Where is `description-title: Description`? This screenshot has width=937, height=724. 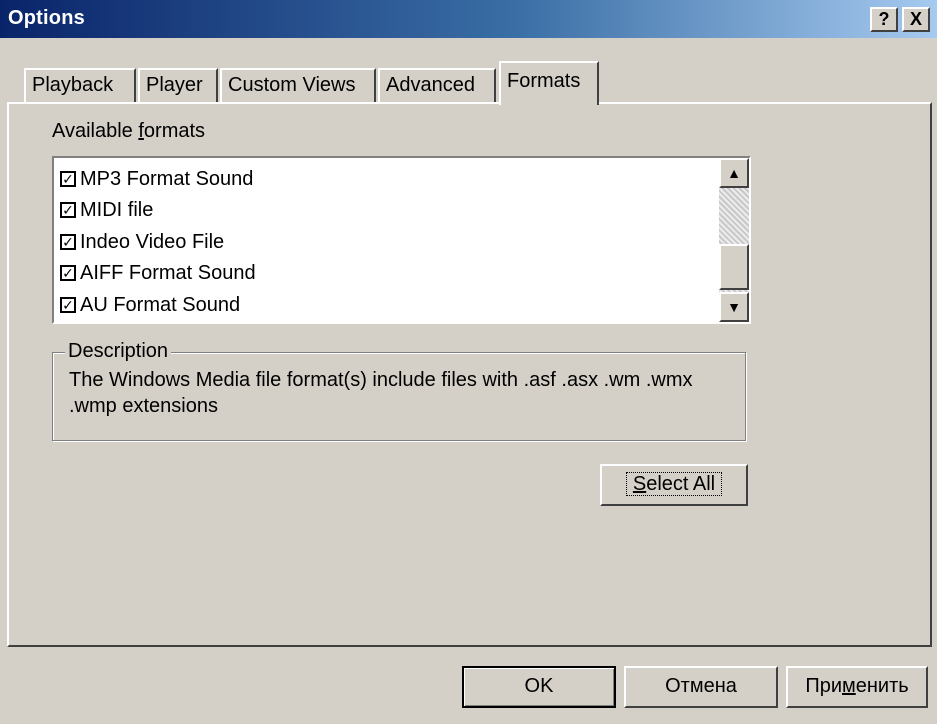 description-title: Description is located at coordinates (118, 351).